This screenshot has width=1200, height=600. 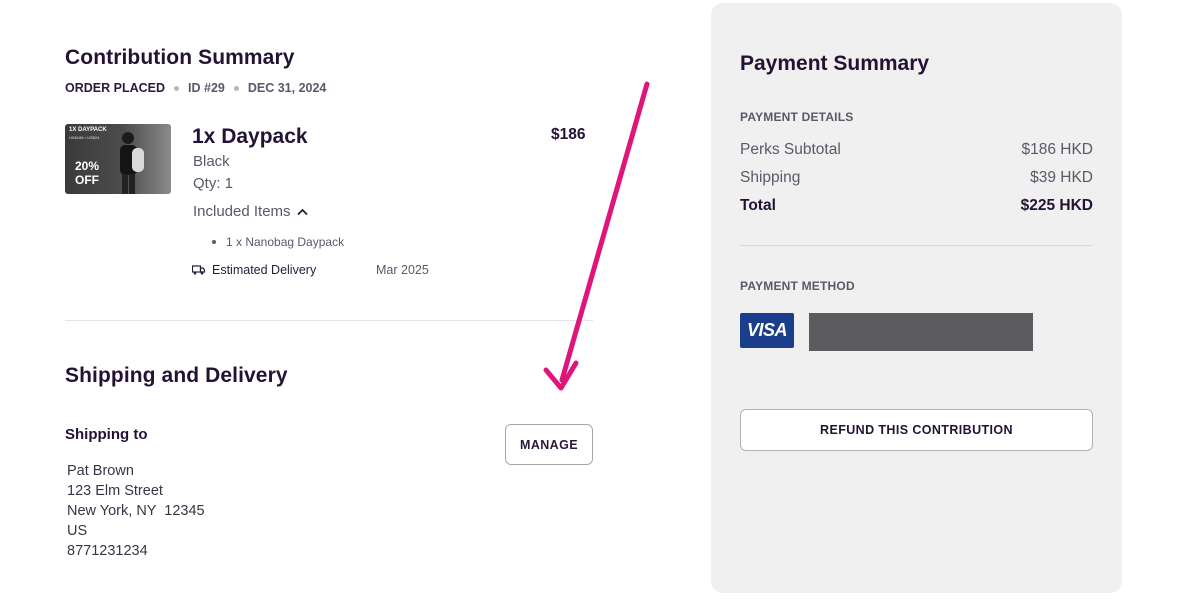 What do you see at coordinates (84, 137) in the screenshot?
I see `image-badge-price: HK$186 • US$24` at bounding box center [84, 137].